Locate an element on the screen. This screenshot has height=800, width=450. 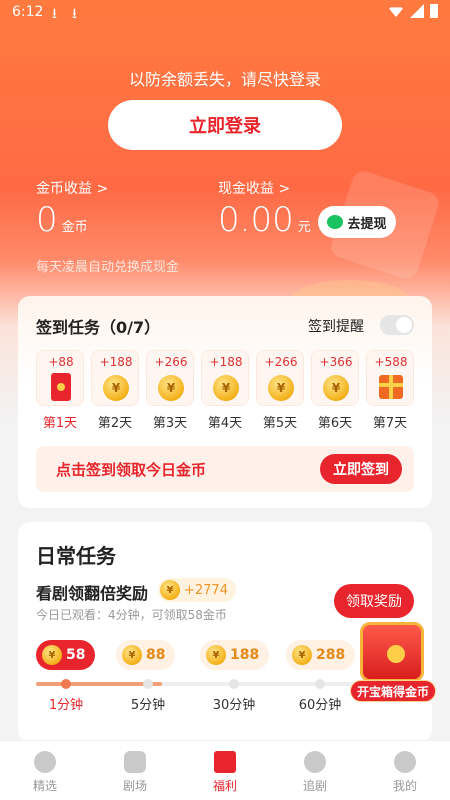
day-label: 第3天 is located at coordinates (170, 423).